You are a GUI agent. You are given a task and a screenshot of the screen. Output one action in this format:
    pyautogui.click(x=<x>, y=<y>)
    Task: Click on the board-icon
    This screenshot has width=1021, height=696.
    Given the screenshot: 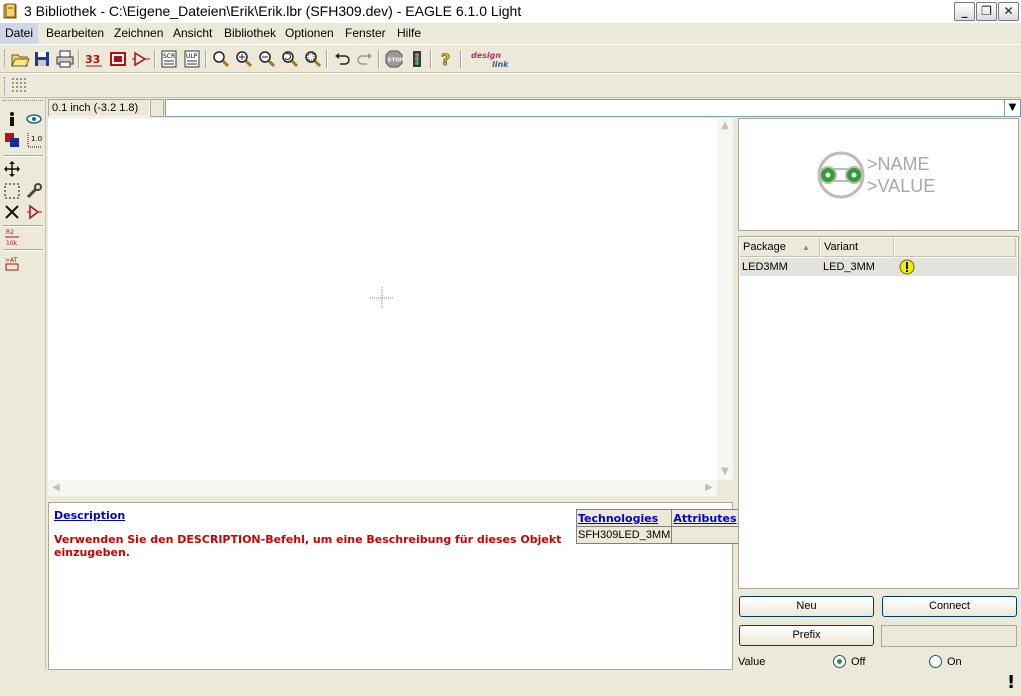 What is the action you would take?
    pyautogui.click(x=118, y=59)
    